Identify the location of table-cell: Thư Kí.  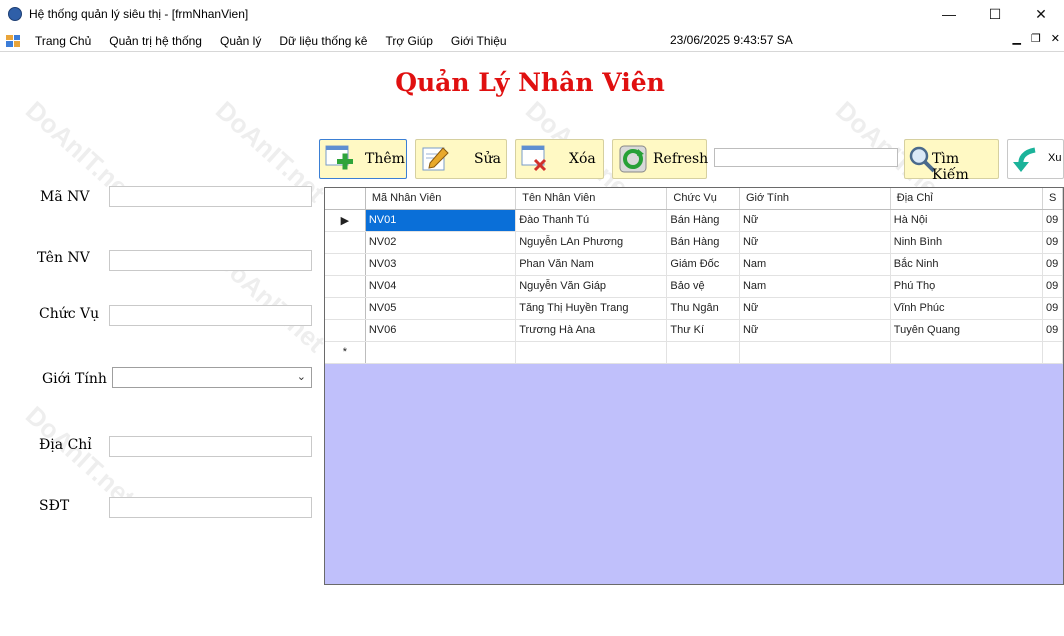
(703, 330).